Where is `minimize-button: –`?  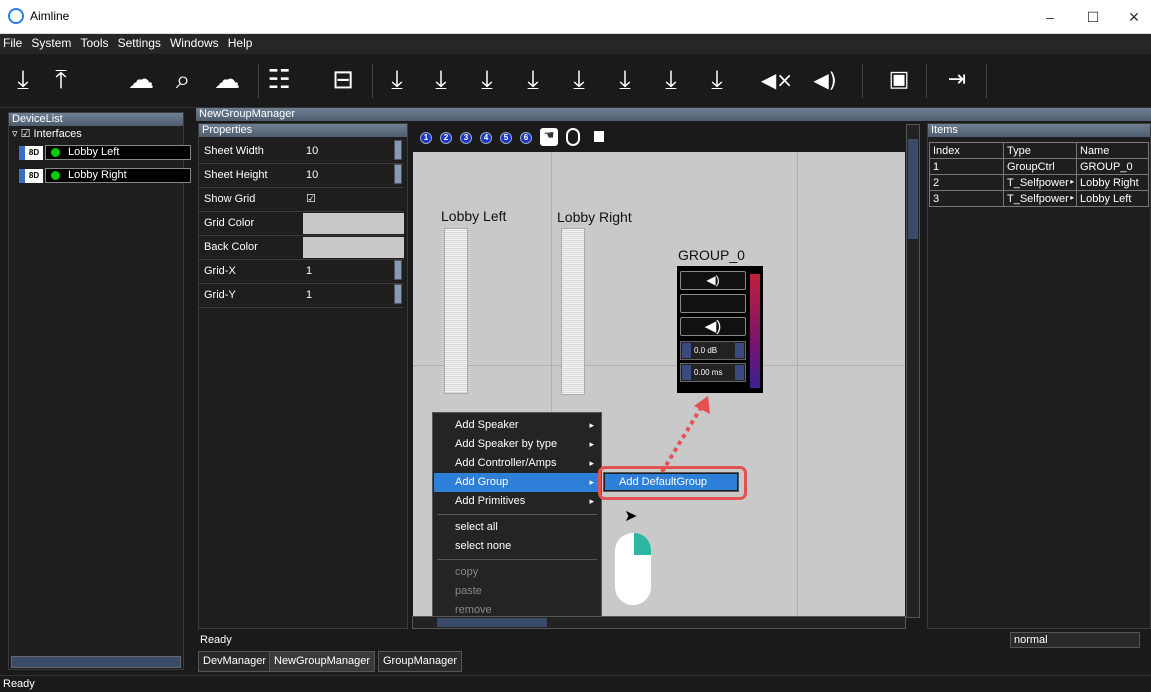
minimize-button: – is located at coordinates (1050, 17).